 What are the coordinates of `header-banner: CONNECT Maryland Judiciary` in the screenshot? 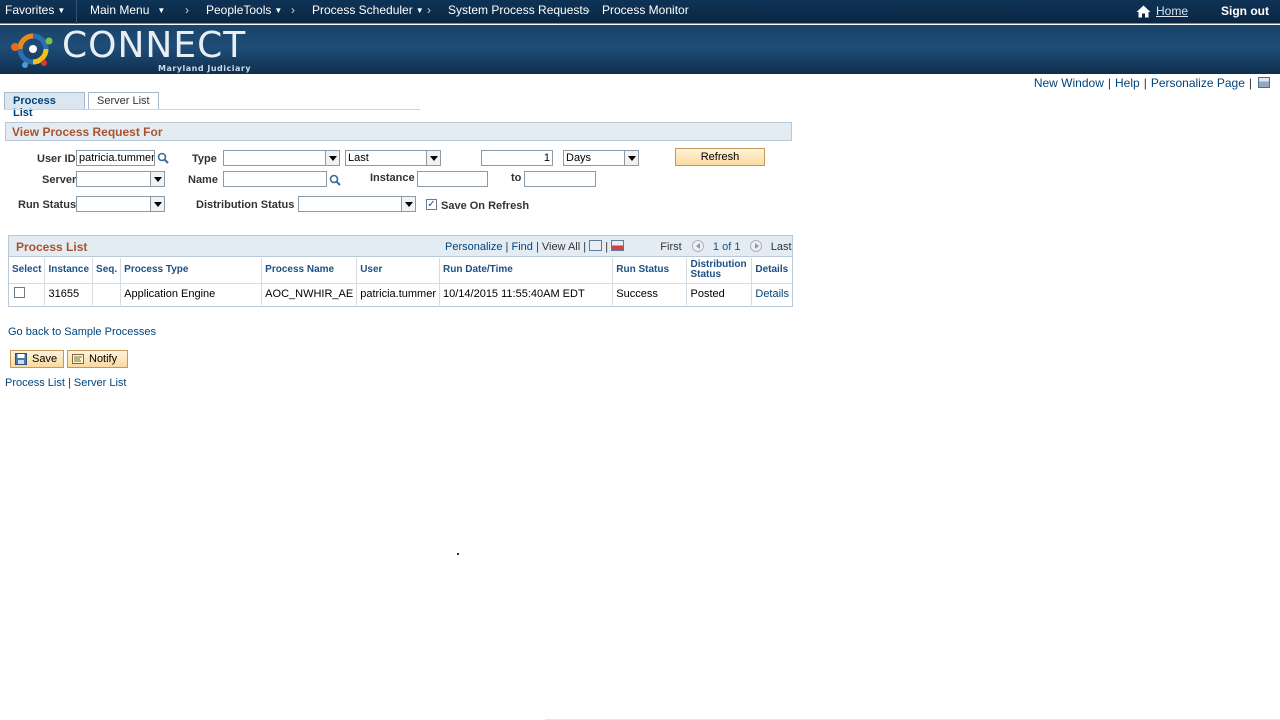 It's located at (640, 49).